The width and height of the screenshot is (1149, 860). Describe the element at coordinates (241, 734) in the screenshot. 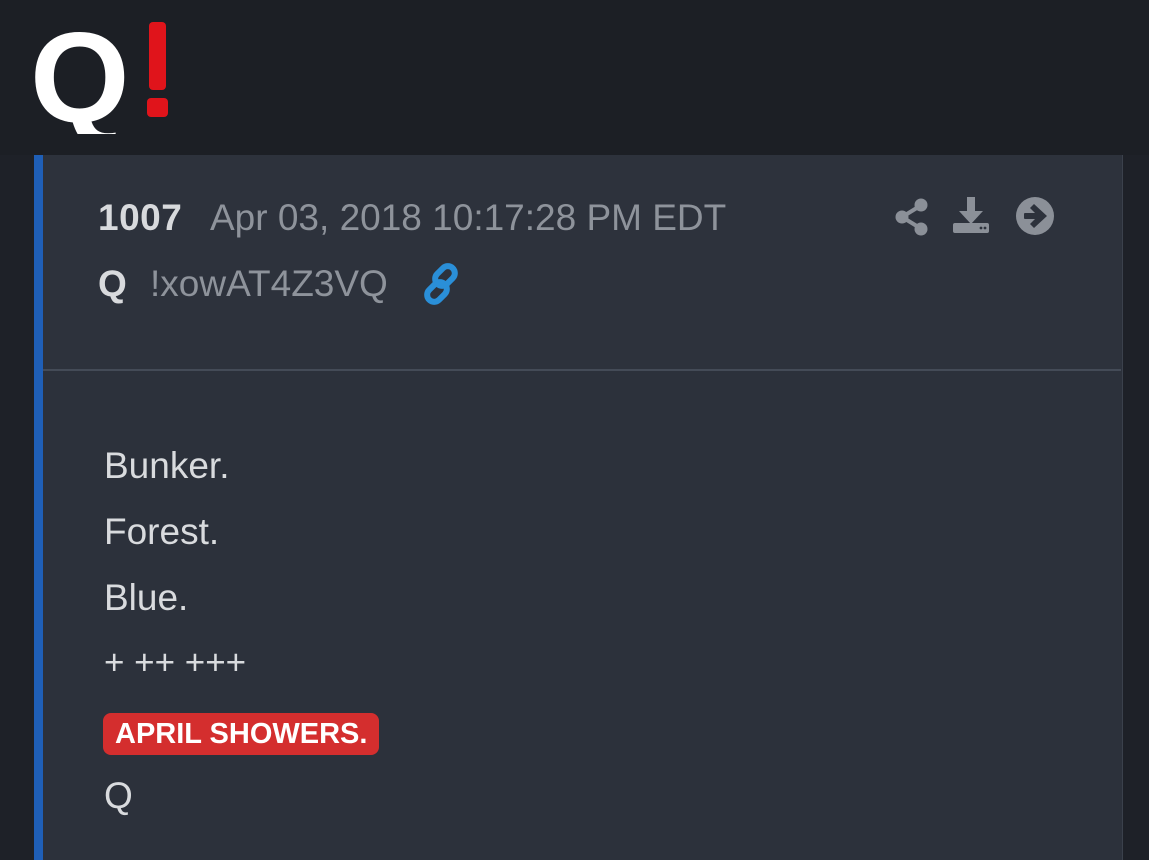

I see `highlight-badge: APRIL SHOWERS.` at that location.